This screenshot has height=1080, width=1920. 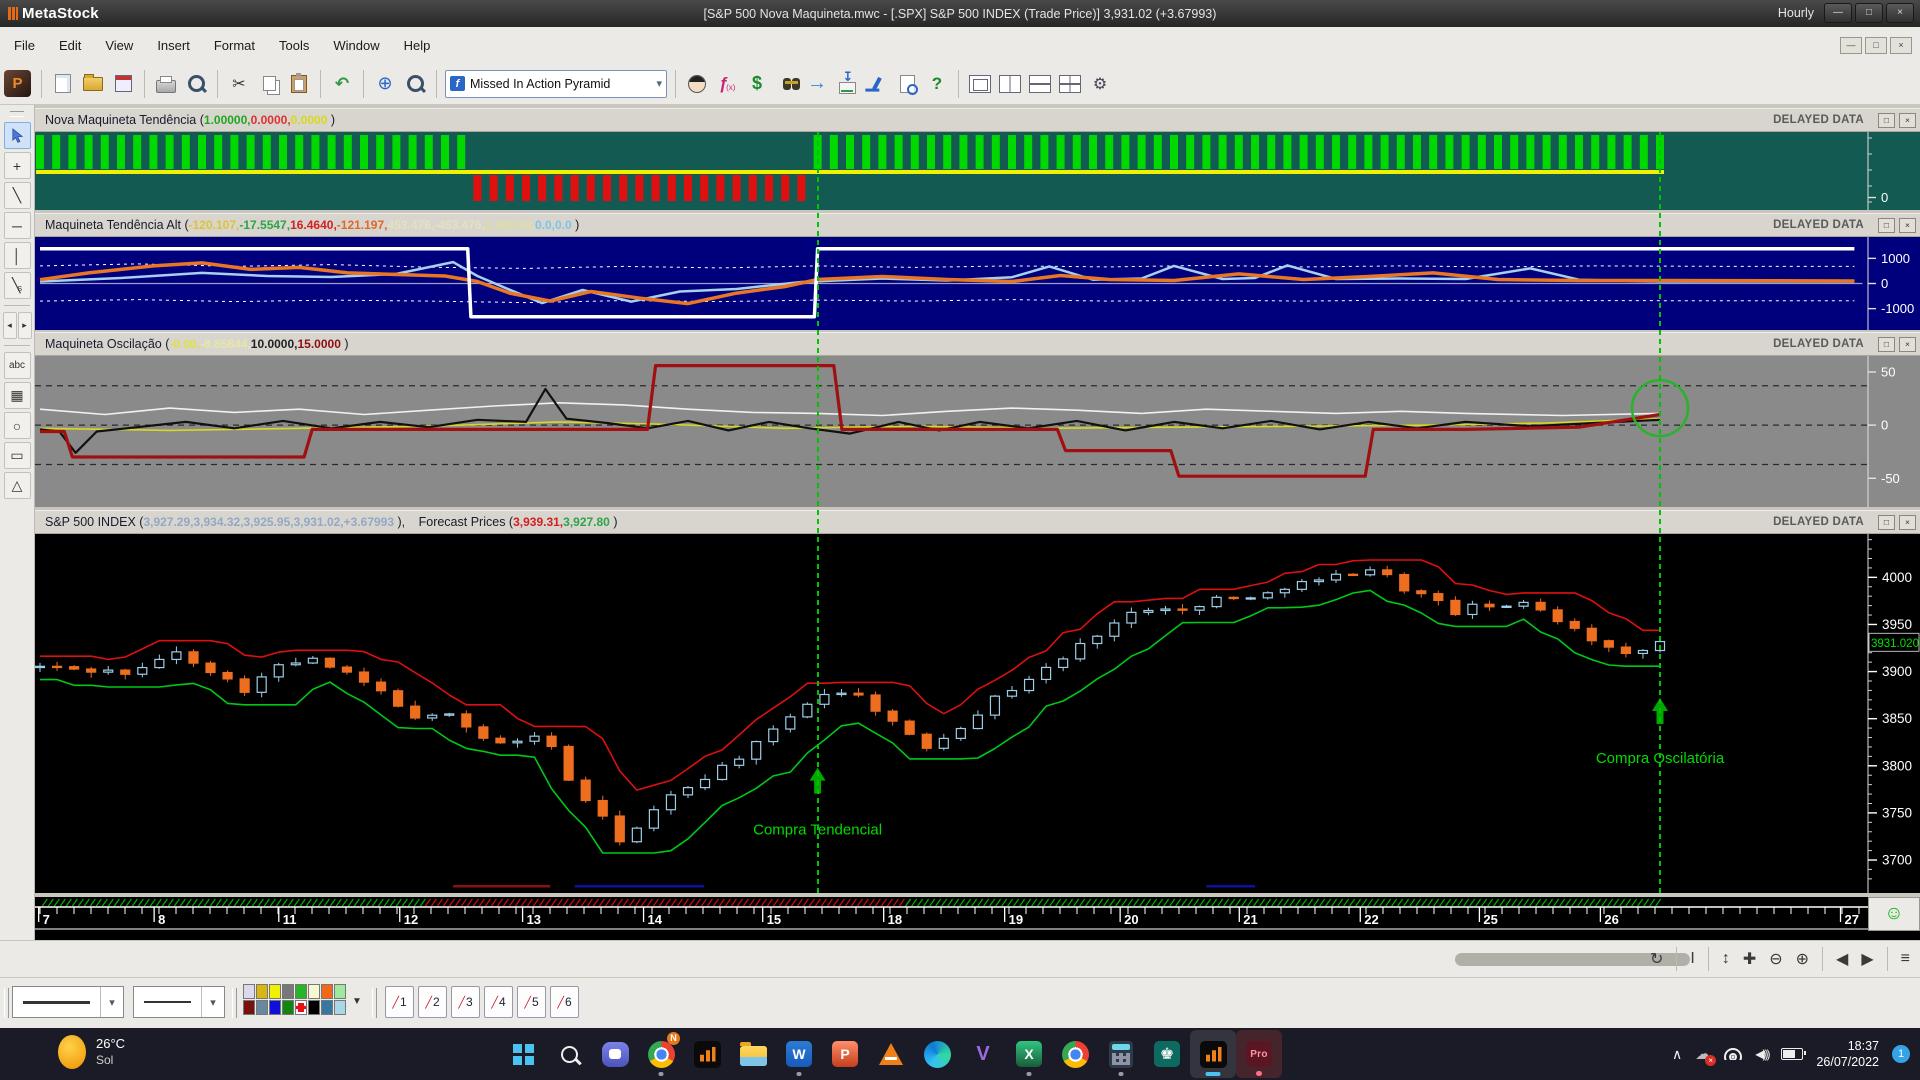 What do you see at coordinates (1847, 1054) in the screenshot?
I see `taskbar-clock: 18:37 26/07/2022` at bounding box center [1847, 1054].